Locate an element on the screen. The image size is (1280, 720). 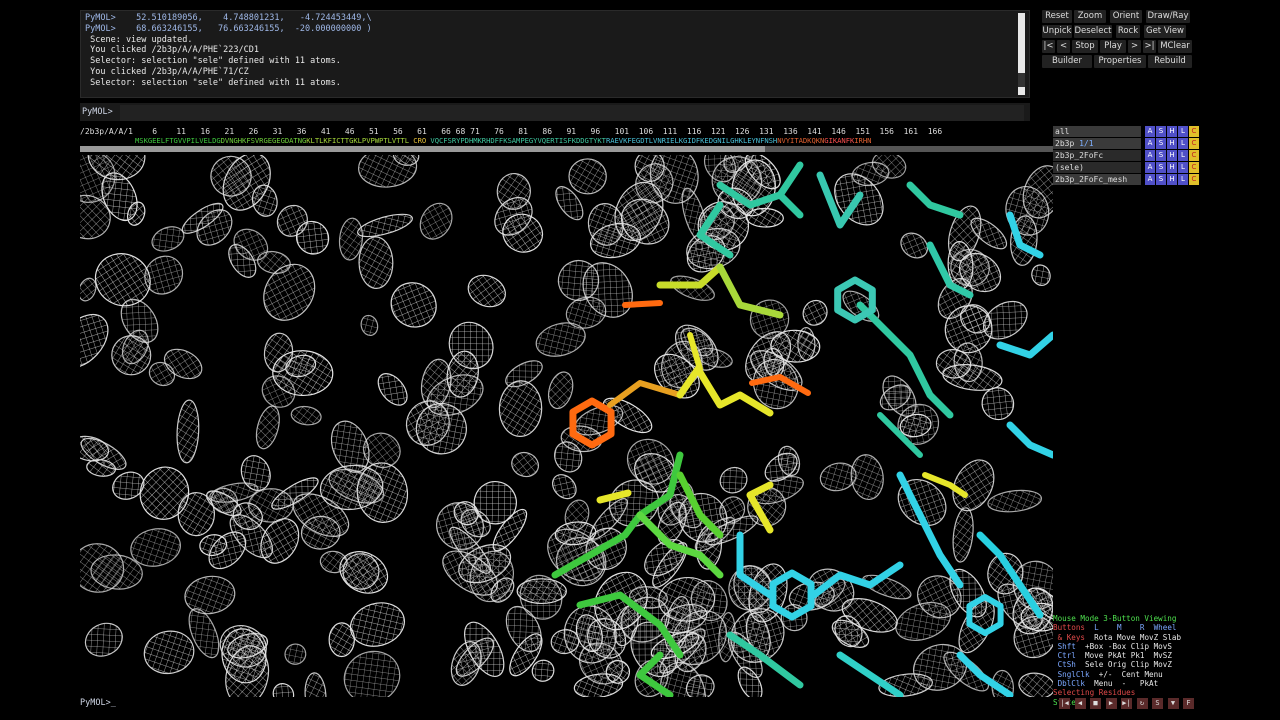
object-row: 2b3p_2FoFc A S H L C is located at coordinates (1126, 155).